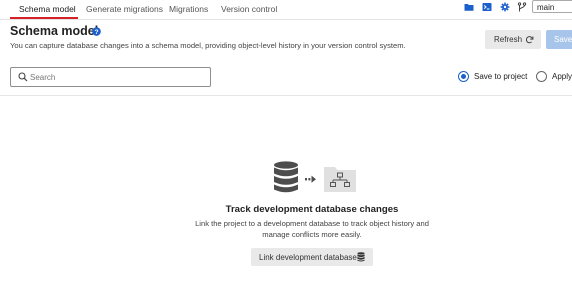 The height and width of the screenshot is (297, 572). I want to click on save-button: Save, so click(559, 39).